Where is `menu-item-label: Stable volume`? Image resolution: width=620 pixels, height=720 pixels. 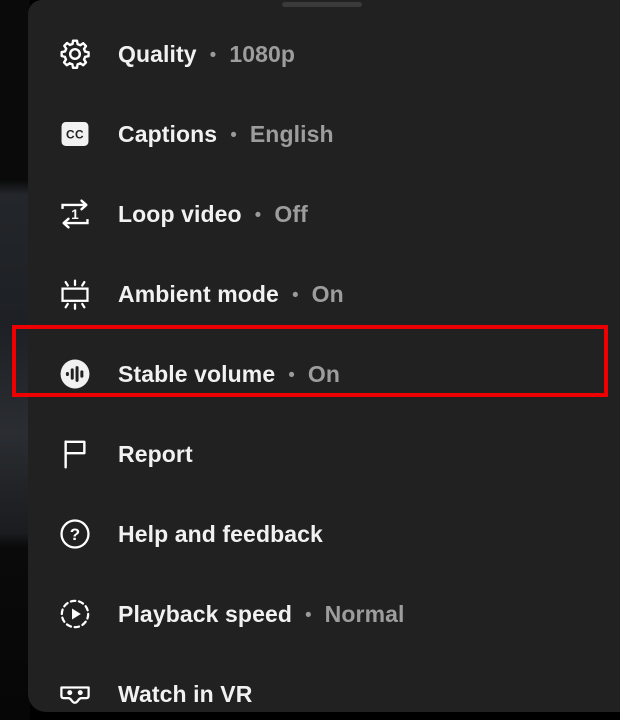
menu-item-label: Stable volume is located at coordinates (197, 373).